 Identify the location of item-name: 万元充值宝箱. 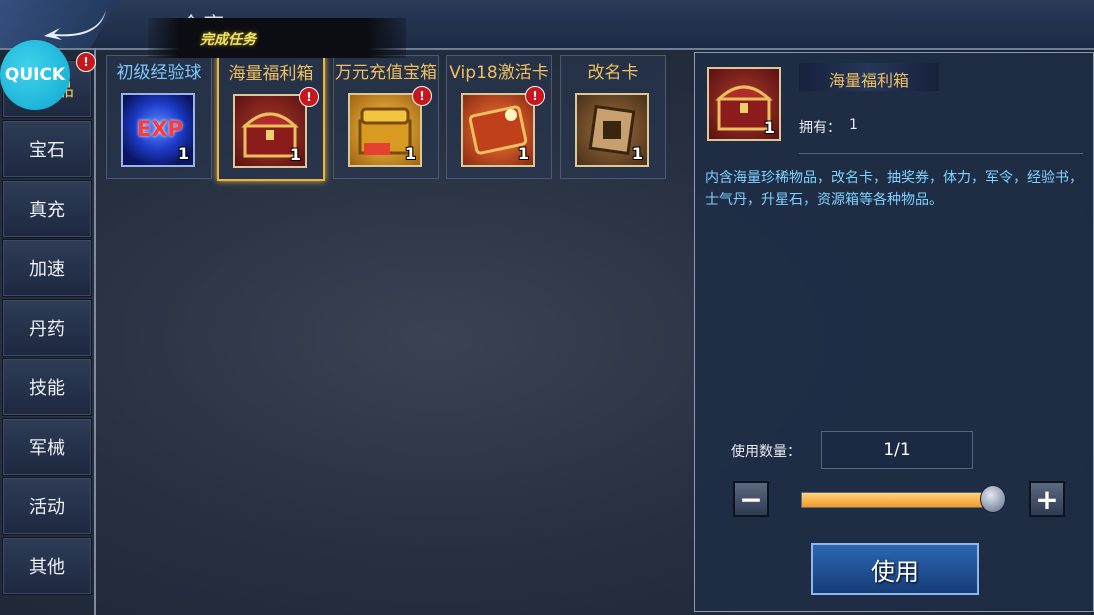
(386, 73).